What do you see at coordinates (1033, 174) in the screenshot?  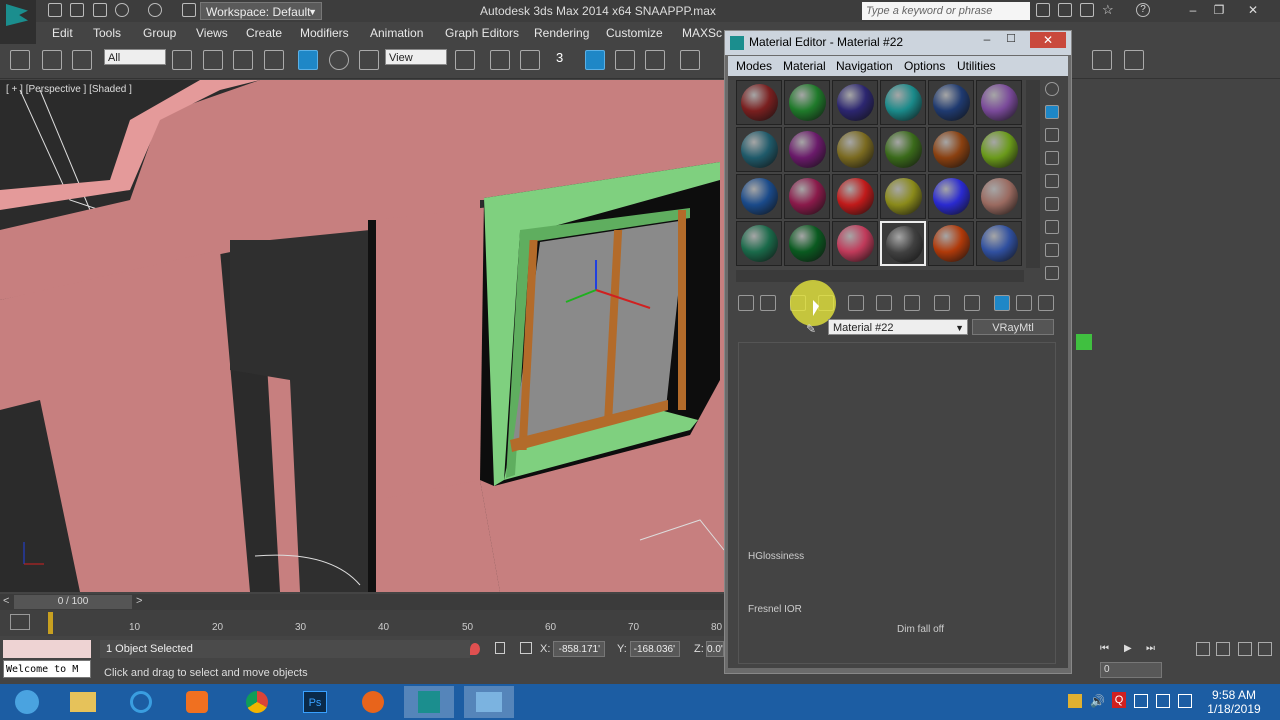 I see `slot-vertical-scrollbar` at bounding box center [1033, 174].